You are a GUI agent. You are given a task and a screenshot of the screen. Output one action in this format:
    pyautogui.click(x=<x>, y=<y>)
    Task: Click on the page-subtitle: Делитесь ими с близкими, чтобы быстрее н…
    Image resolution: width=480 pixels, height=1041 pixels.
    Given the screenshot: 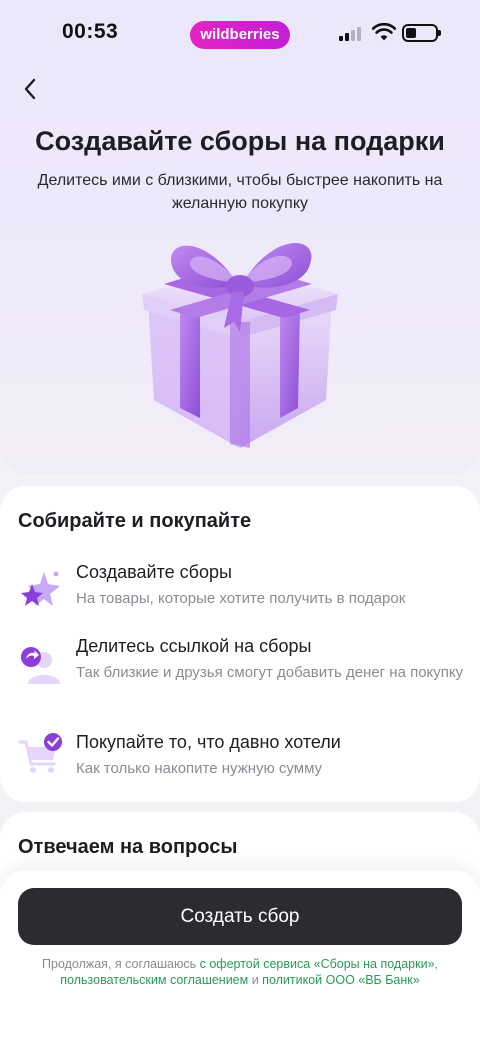 What is the action you would take?
    pyautogui.click(x=240, y=192)
    